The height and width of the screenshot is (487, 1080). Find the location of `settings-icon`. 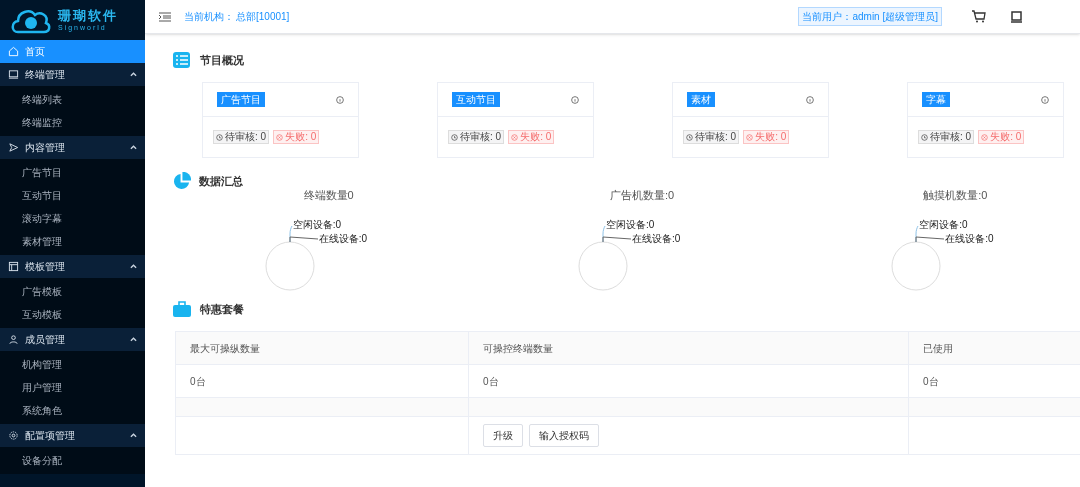

settings-icon is located at coordinates (13, 435).